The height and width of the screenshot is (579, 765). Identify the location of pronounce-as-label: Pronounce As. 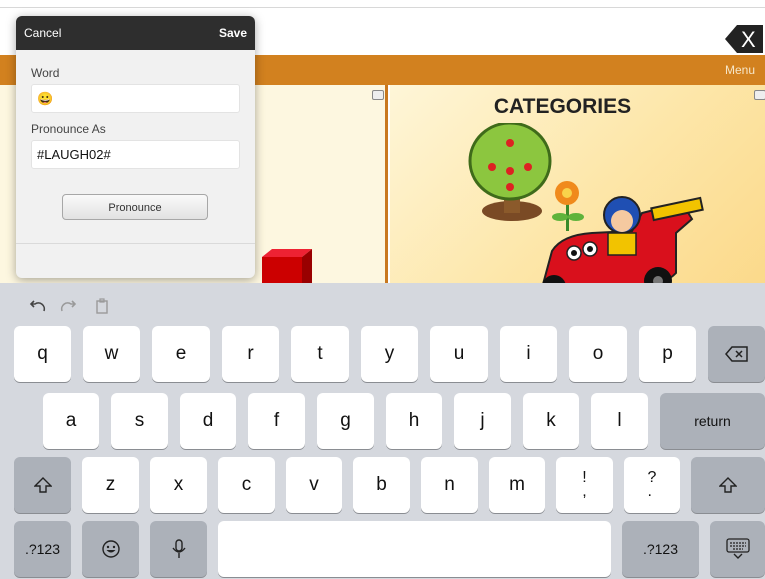
(68, 129).